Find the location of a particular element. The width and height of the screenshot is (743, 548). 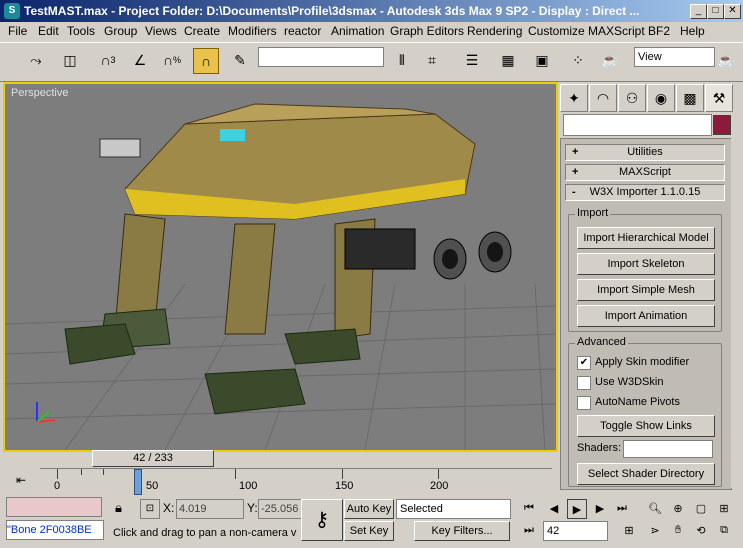

schematic-icon: ▣ is located at coordinates (542, 60).